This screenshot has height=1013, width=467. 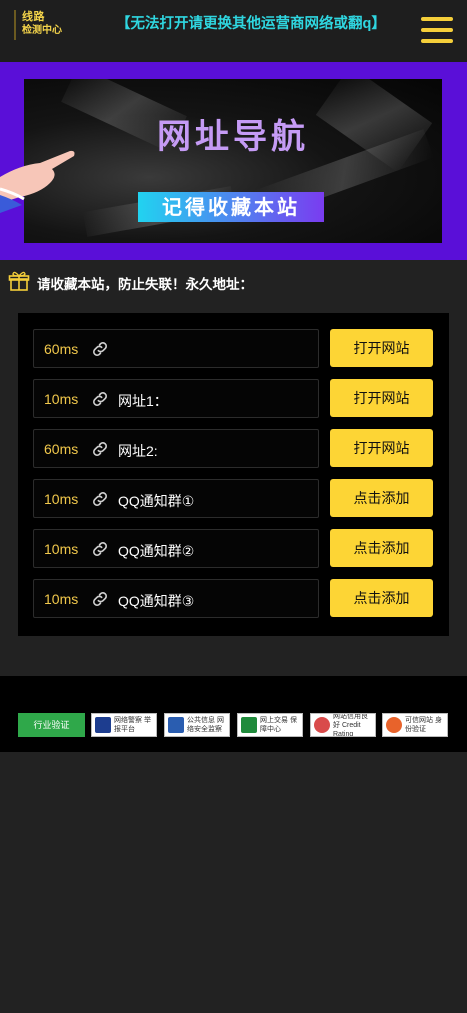 I want to click on header: 线路 检测中心 【无法打开请更换其他运营商网络或翻q】, so click(x=233, y=31).